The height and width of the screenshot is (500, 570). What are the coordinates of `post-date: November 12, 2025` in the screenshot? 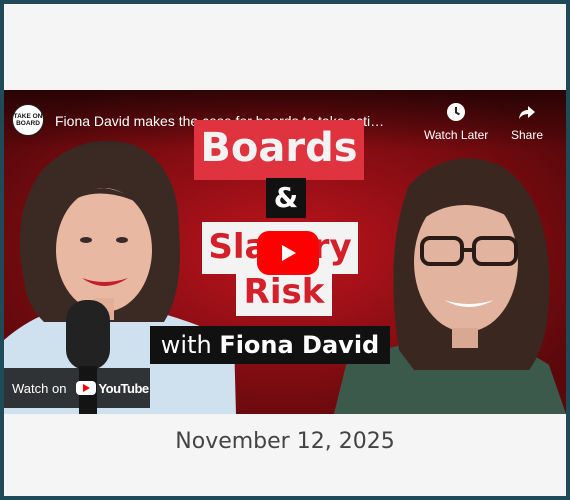 It's located at (285, 441).